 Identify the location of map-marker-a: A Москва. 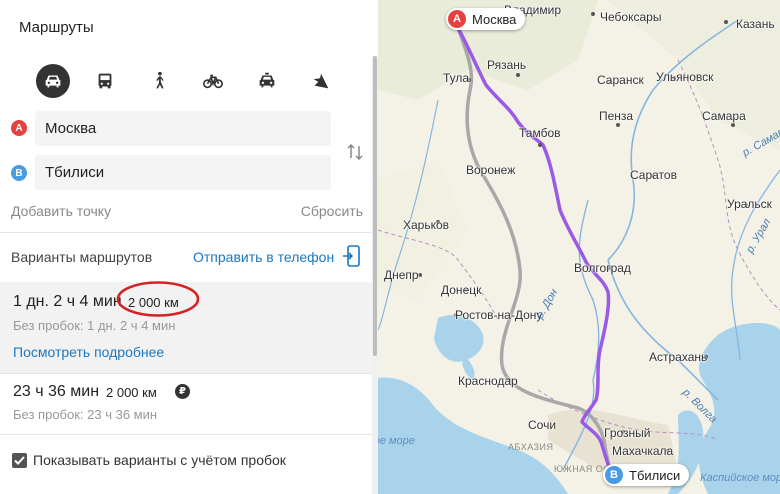
(486, 19).